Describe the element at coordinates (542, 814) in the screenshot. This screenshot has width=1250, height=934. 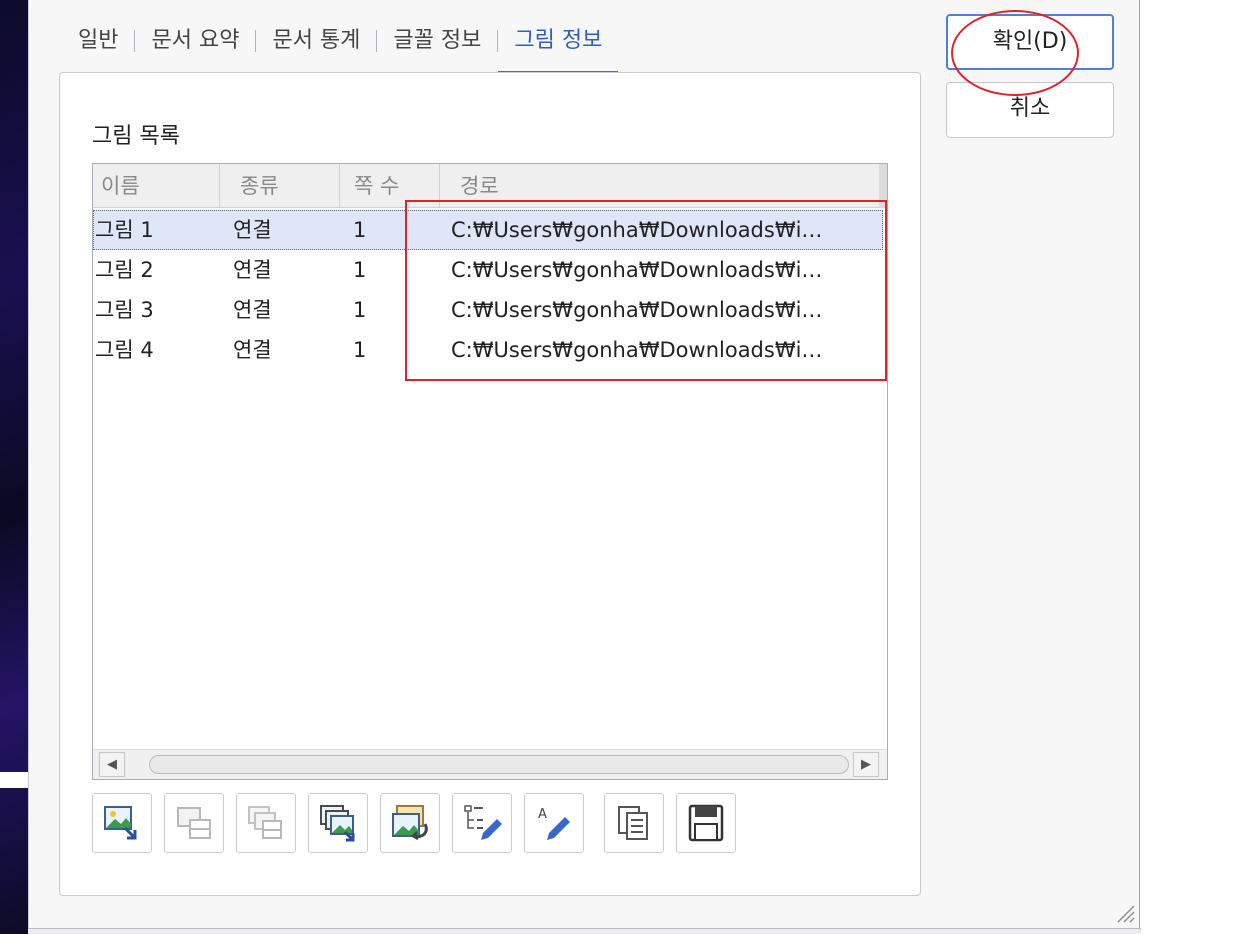
I see `svg-text: A` at that location.